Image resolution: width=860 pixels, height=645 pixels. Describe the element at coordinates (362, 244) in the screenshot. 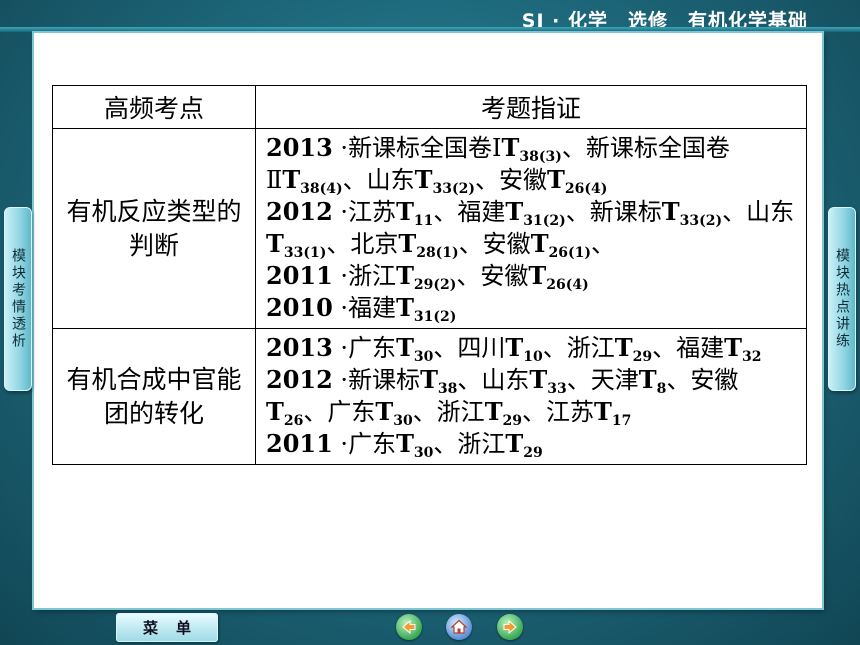

I see `evidence-text: 、北京` at that location.